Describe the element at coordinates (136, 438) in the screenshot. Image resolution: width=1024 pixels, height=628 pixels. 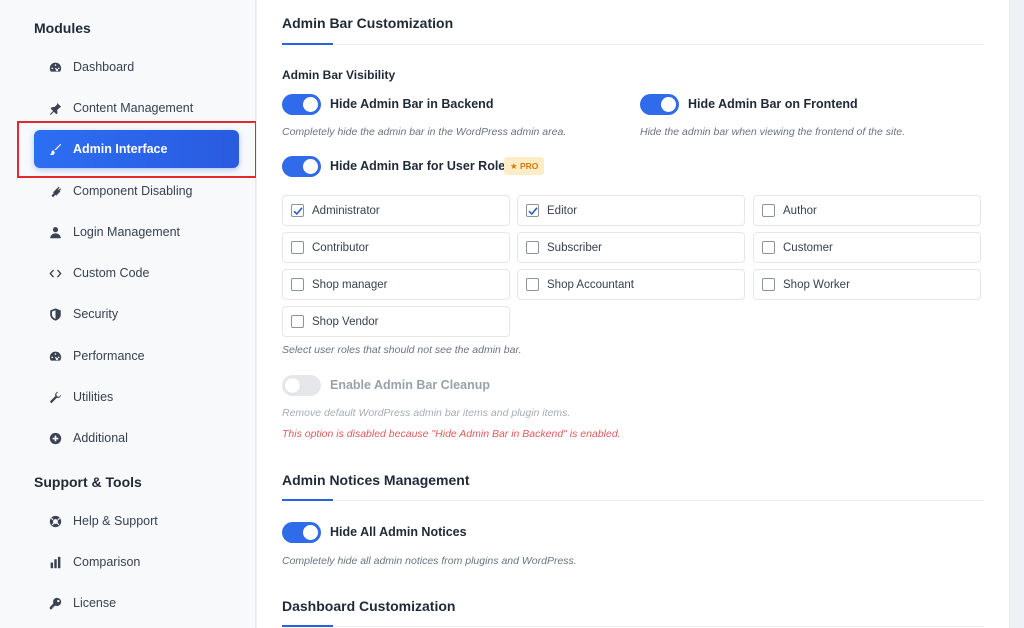
I see `sidebar-item-additional: Additional` at that location.